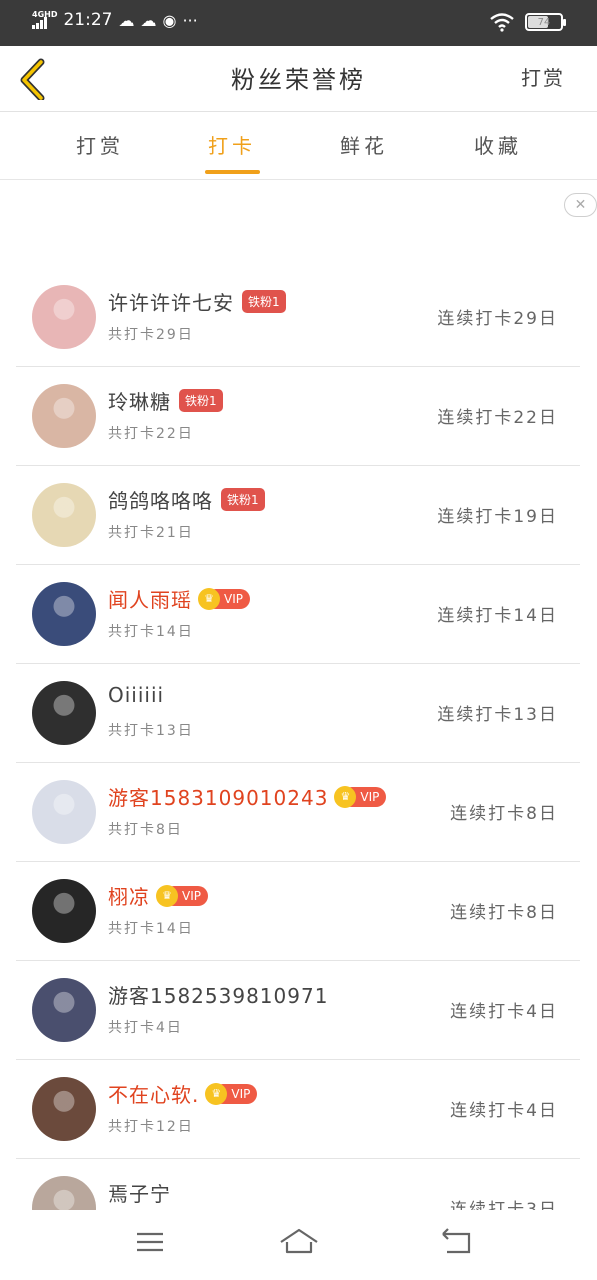  I want to click on list-item: 焉子宁连续打卡3日, so click(298, 1184).